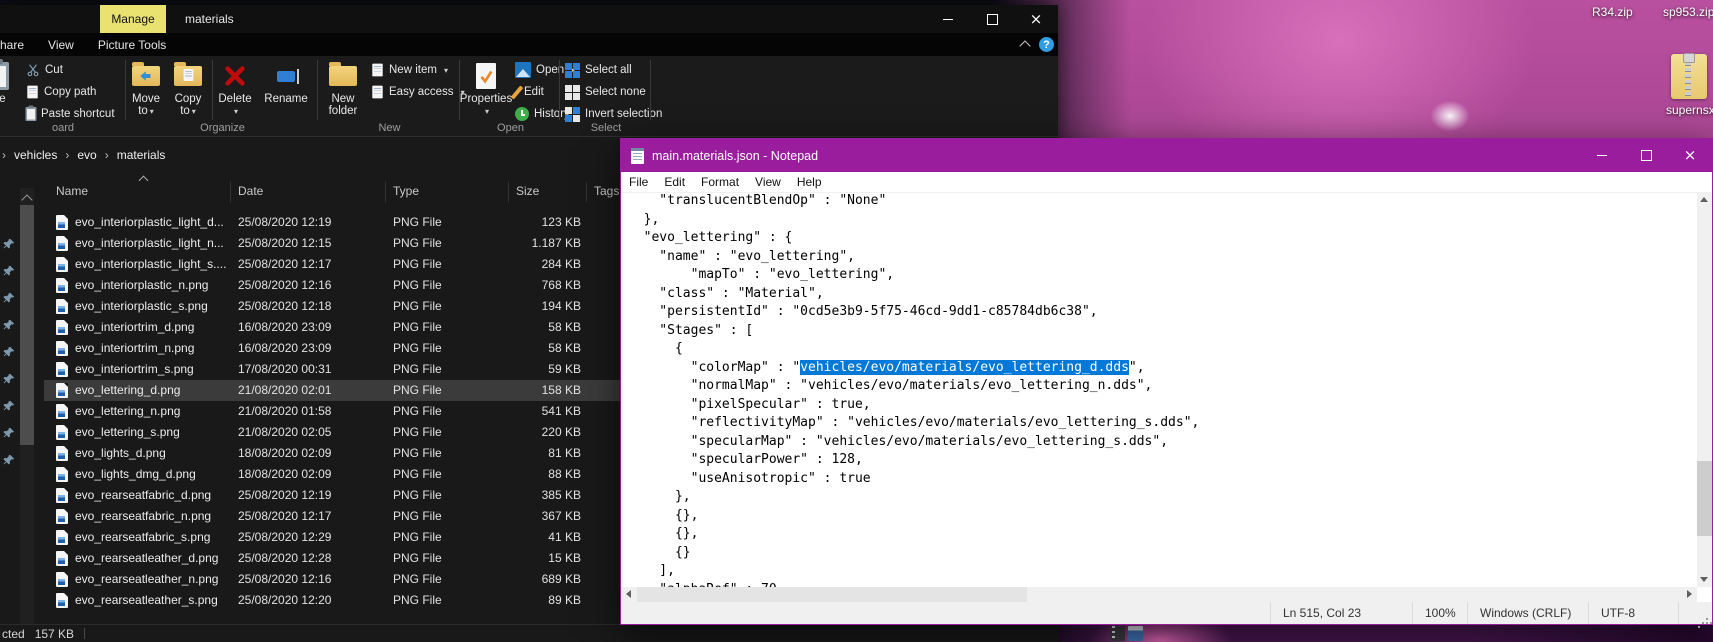 The width and height of the screenshot is (1713, 642). I want to click on file-date: 16/08/2020 23:09, so click(285, 348).